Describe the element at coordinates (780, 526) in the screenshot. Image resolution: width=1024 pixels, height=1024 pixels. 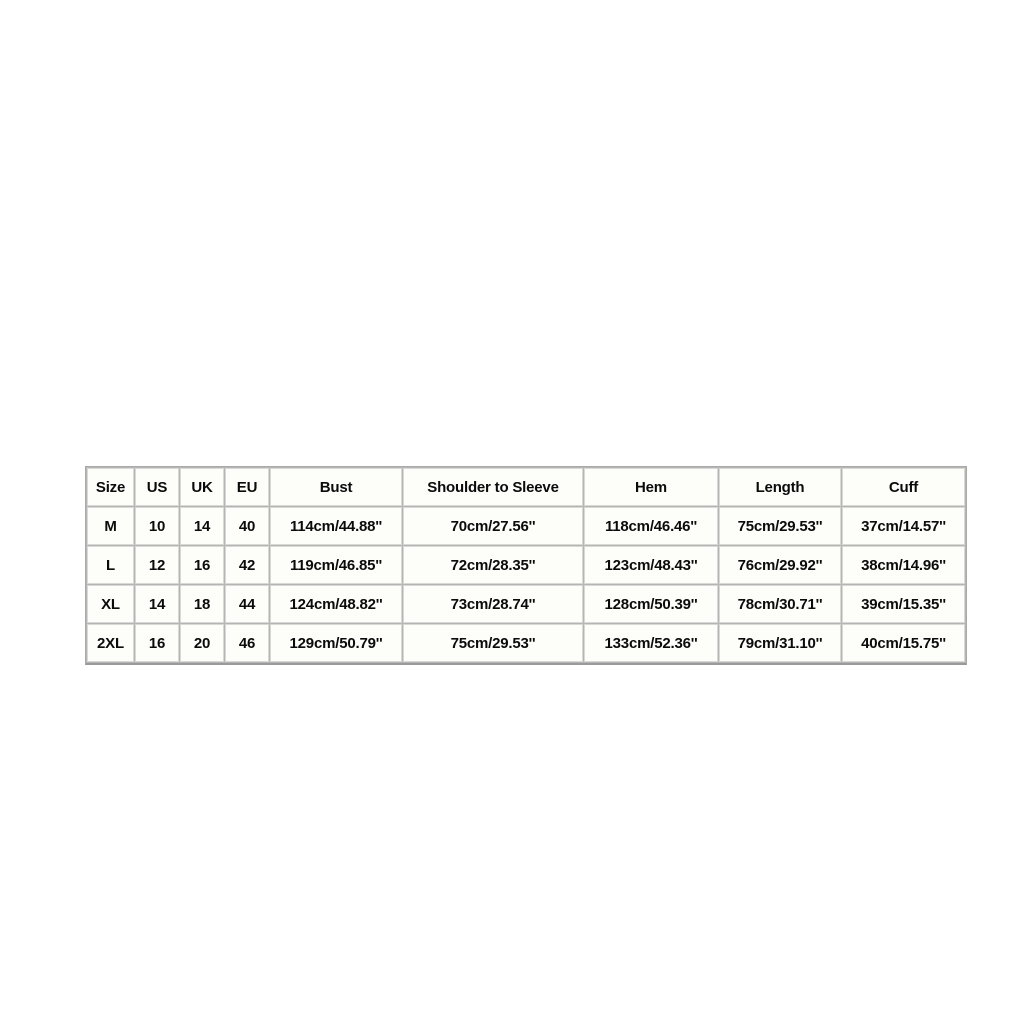
I see `cell-length: 75cm/29.53''` at that location.